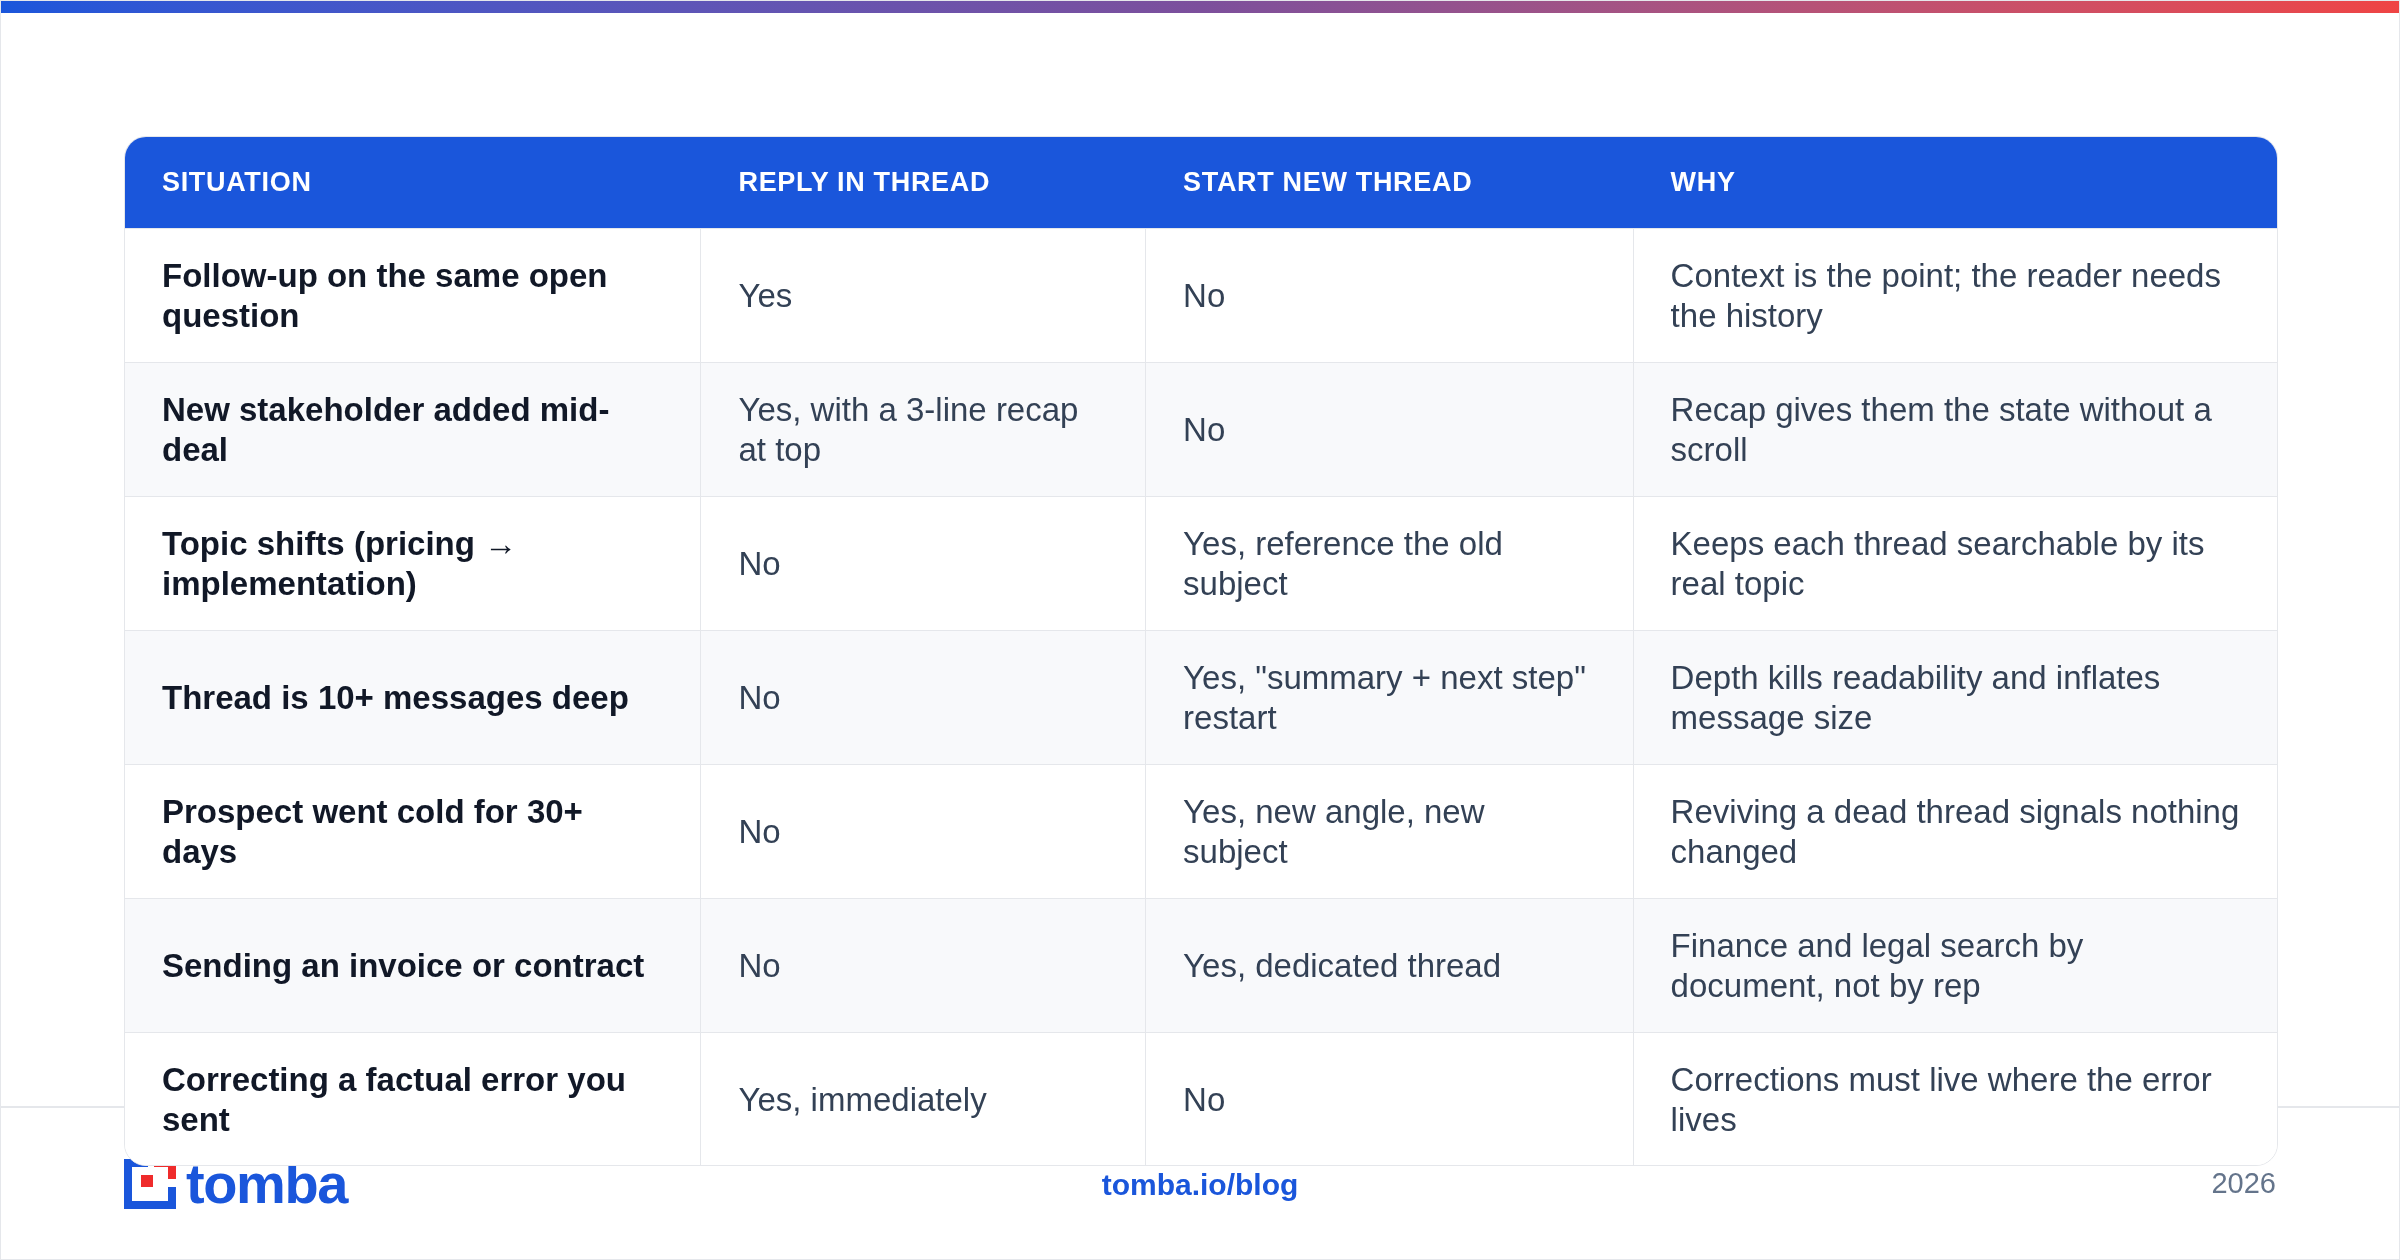 This screenshot has height=1260, width=2400. Describe the element at coordinates (1941, 429) in the screenshot. I see `table-cell-text: Recap gives them the state without a scroll` at that location.